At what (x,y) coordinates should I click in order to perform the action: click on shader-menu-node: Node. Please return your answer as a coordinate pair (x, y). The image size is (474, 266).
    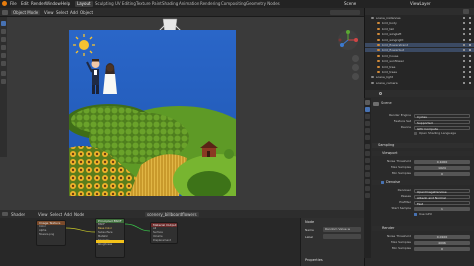
    Looking at the image, I should click on (79, 214).